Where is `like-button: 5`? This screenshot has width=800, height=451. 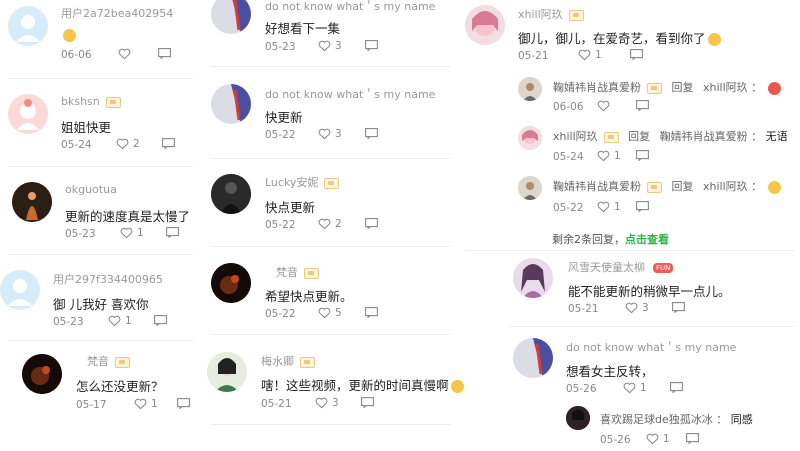
like-button: 5 is located at coordinates (330, 313).